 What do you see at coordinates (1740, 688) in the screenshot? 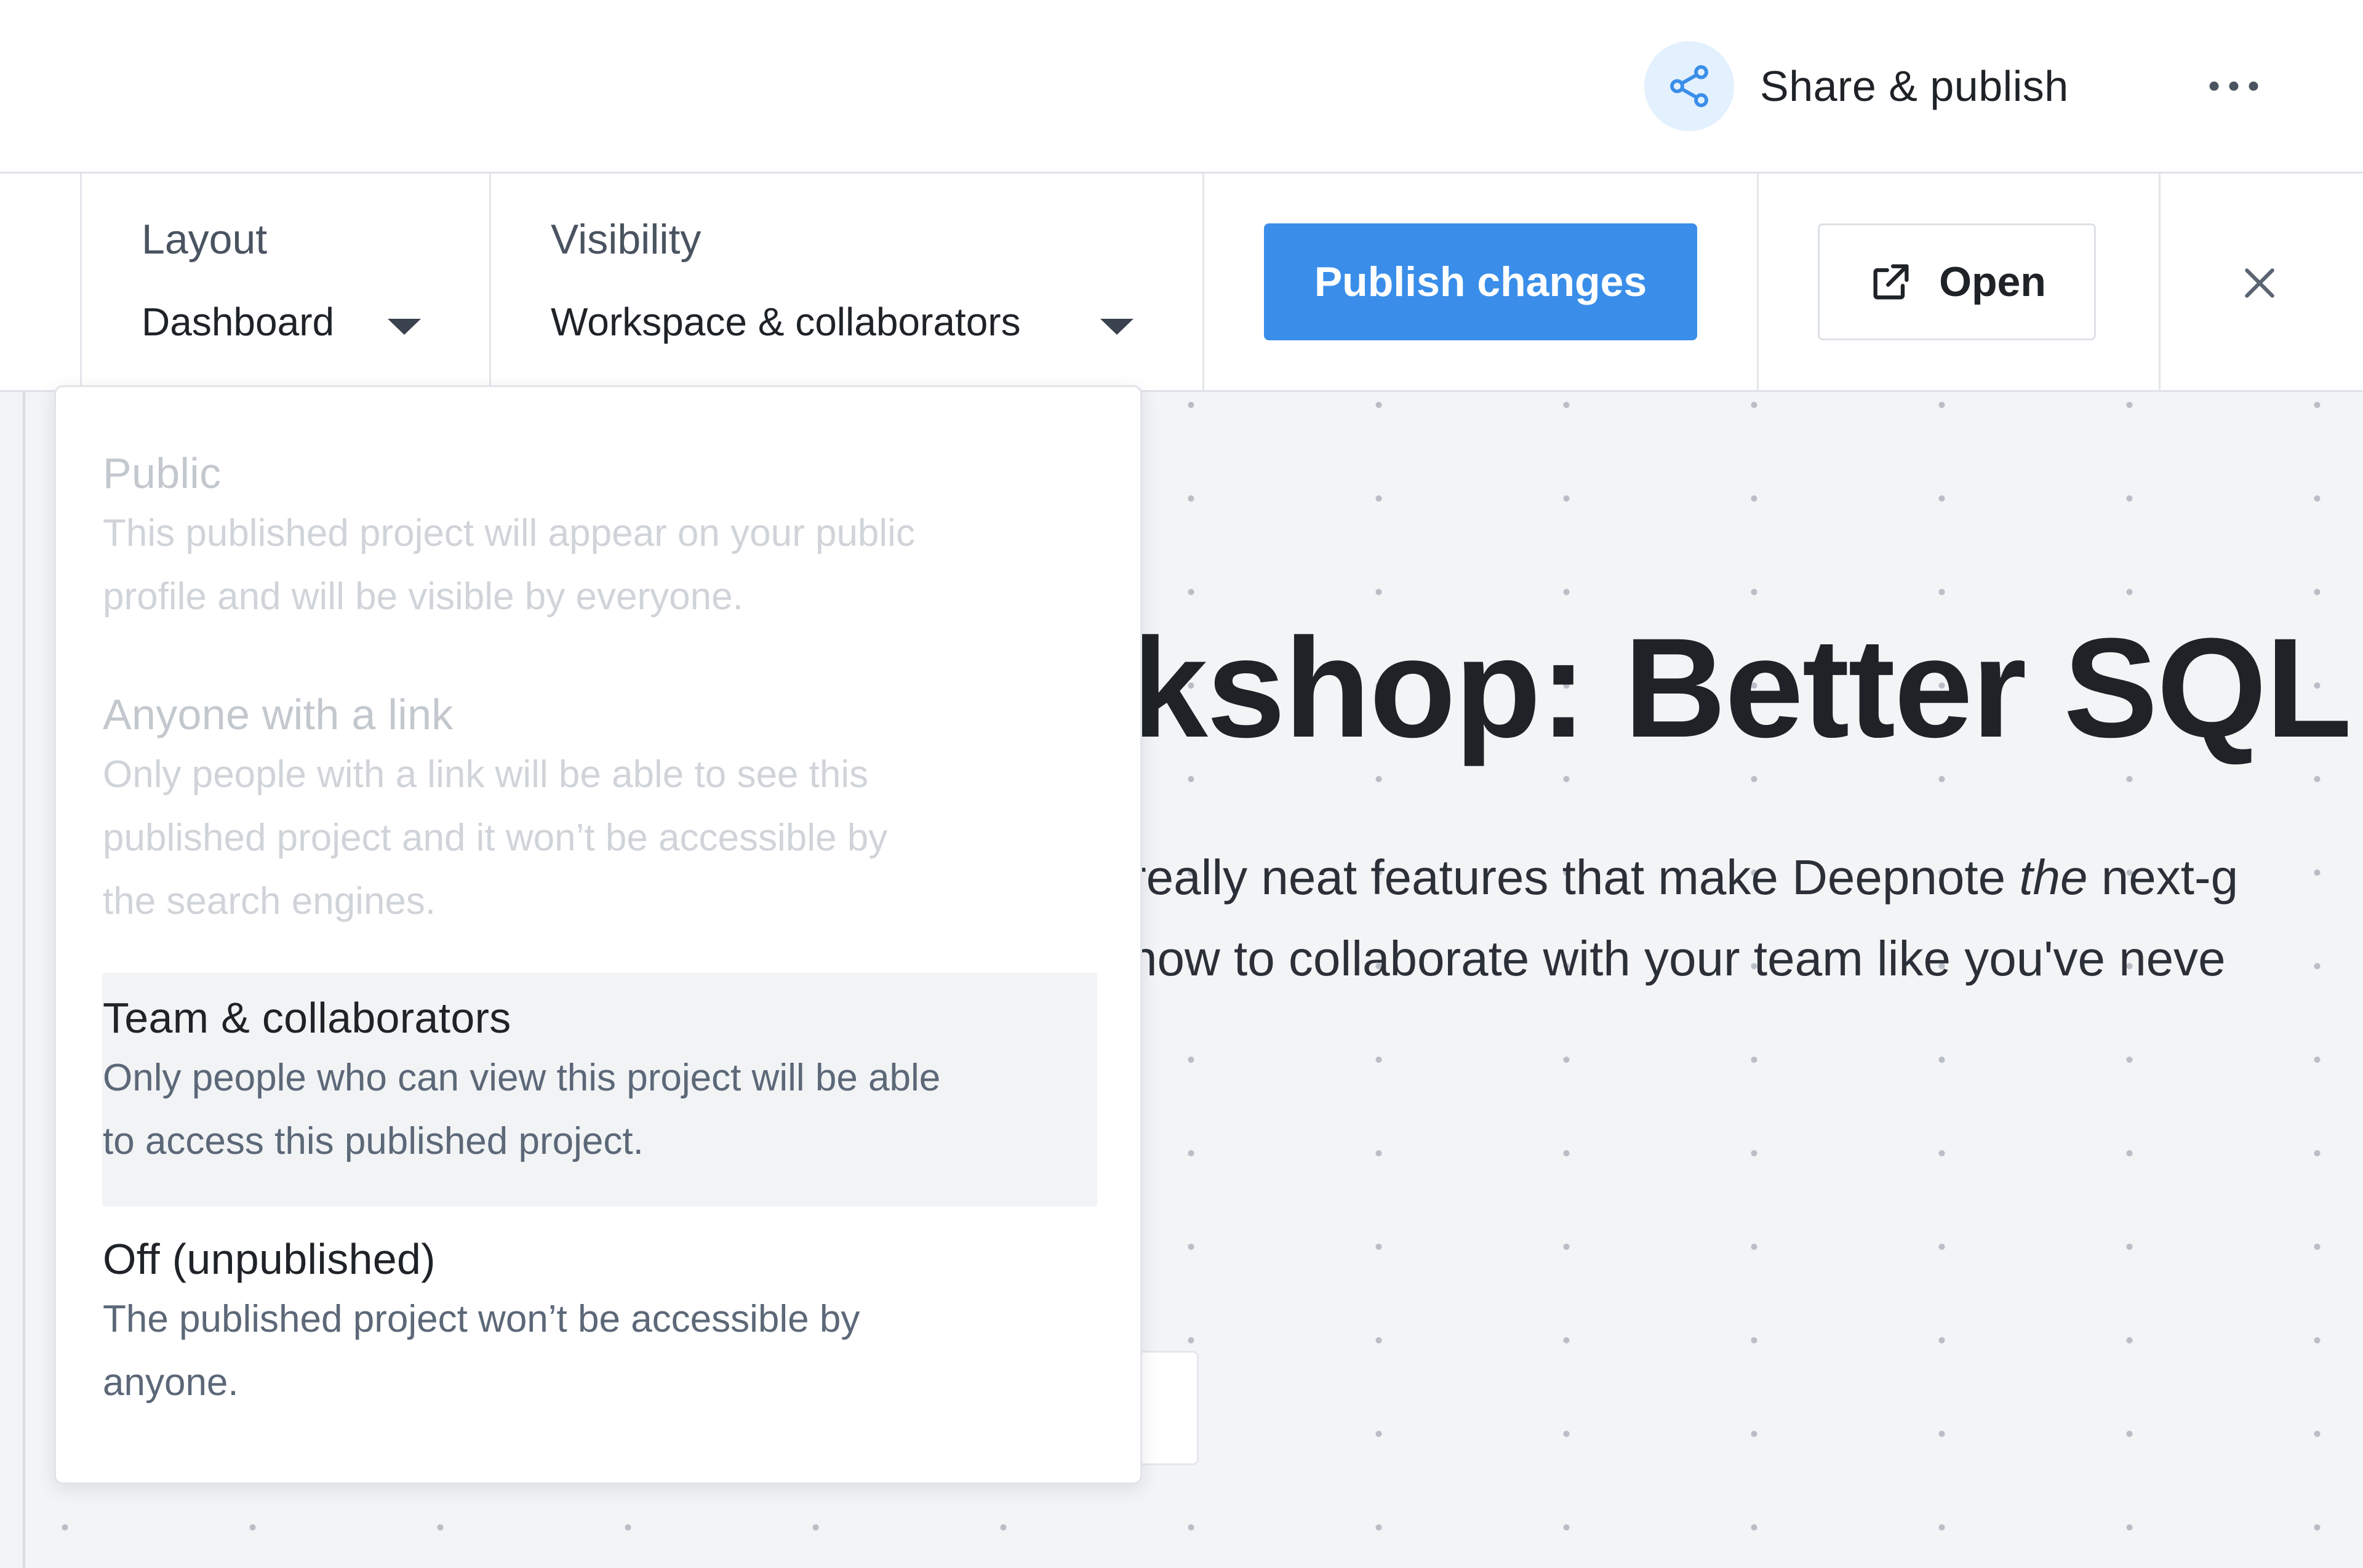
I see `document-title: kshop: Better SQL` at bounding box center [1740, 688].